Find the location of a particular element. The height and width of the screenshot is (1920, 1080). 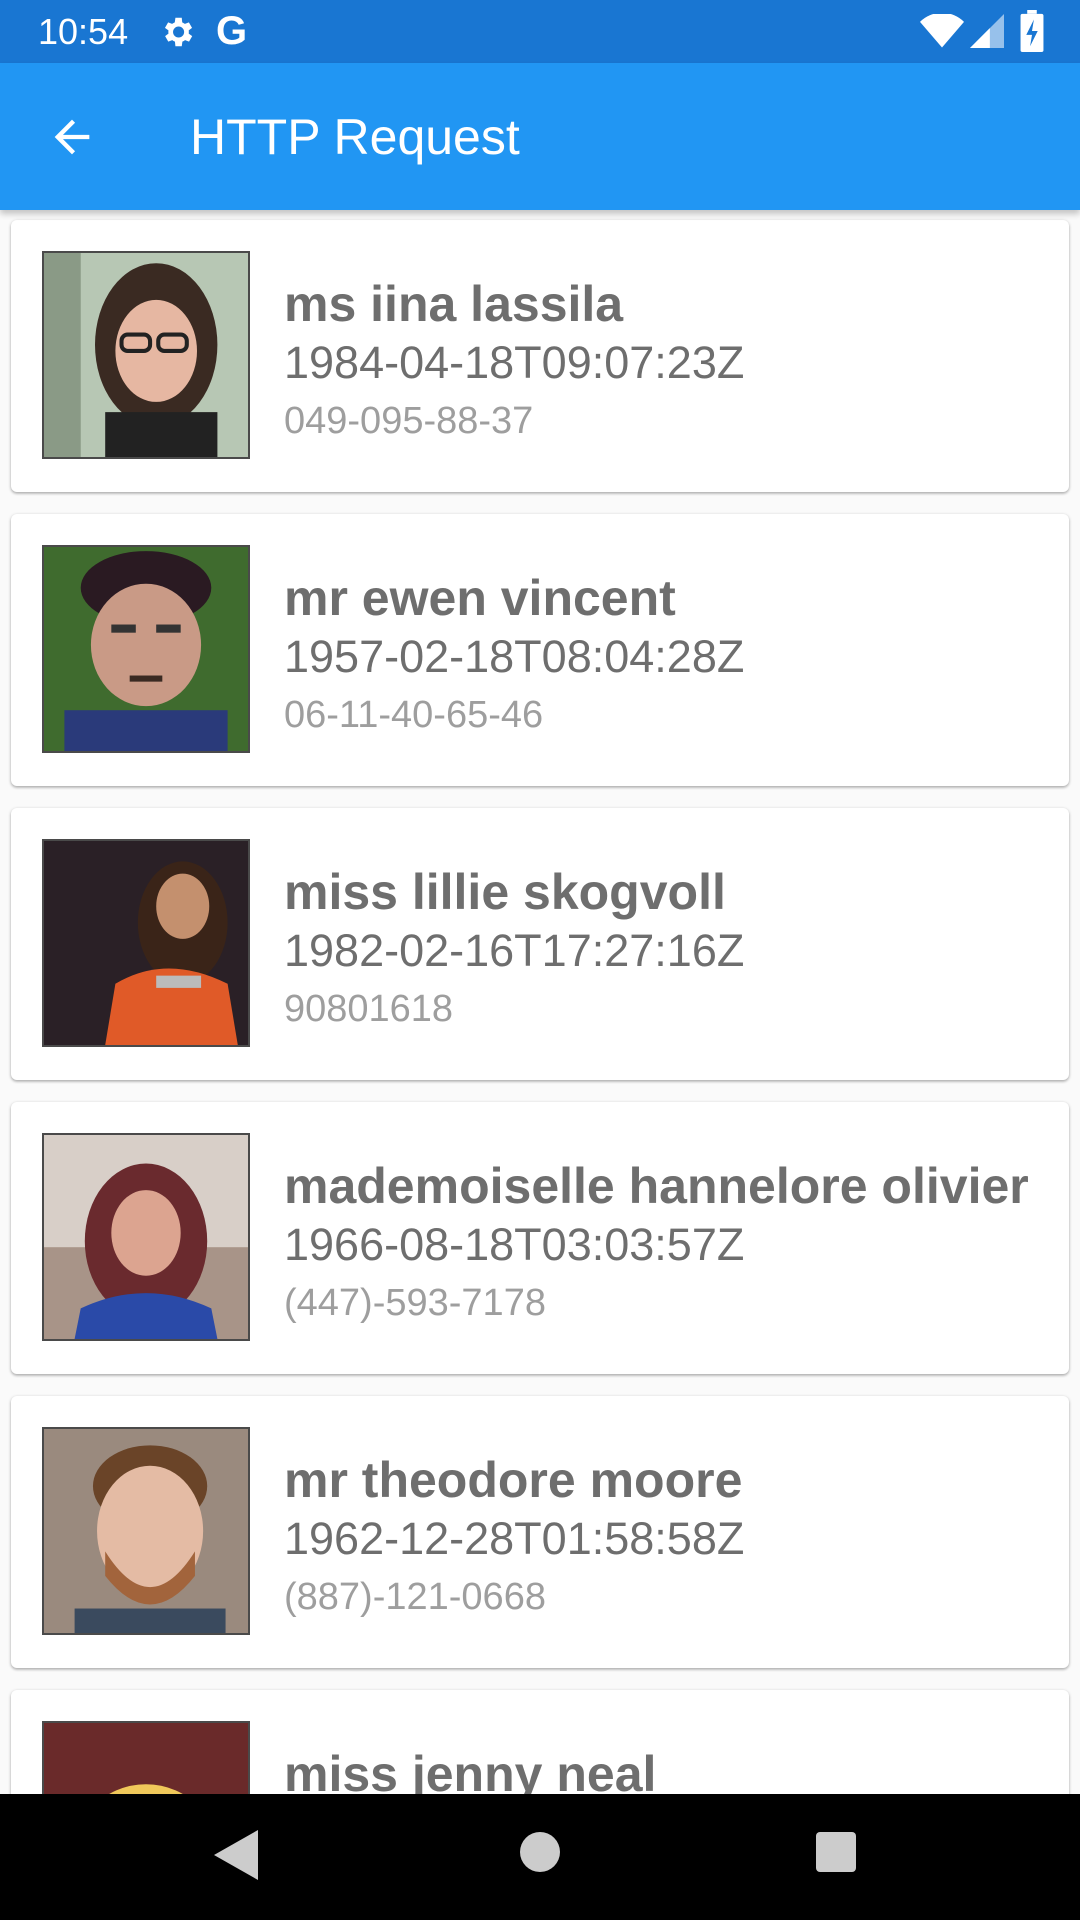

person-dob: 1962-12-28T01:58:58Z is located at coordinates (514, 1538).